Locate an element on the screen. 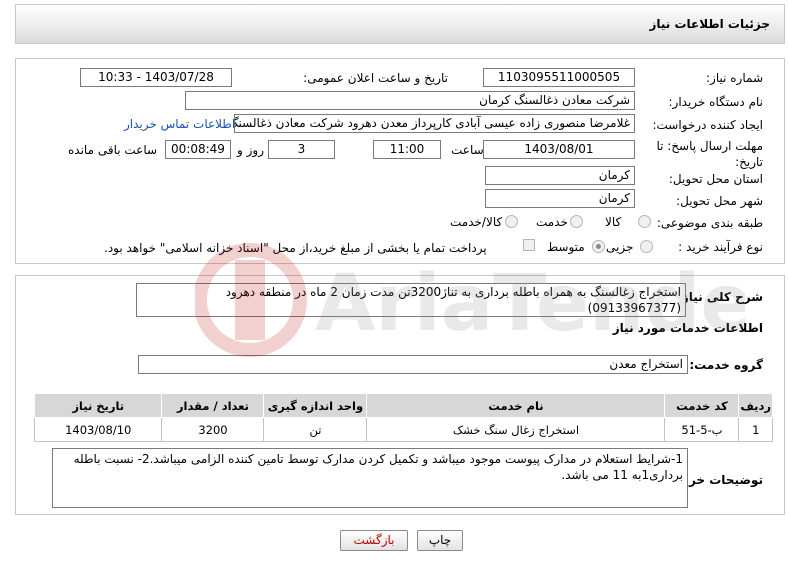 This screenshot has height=566, width=789. category-option-service: خدمت is located at coordinates (552, 222).